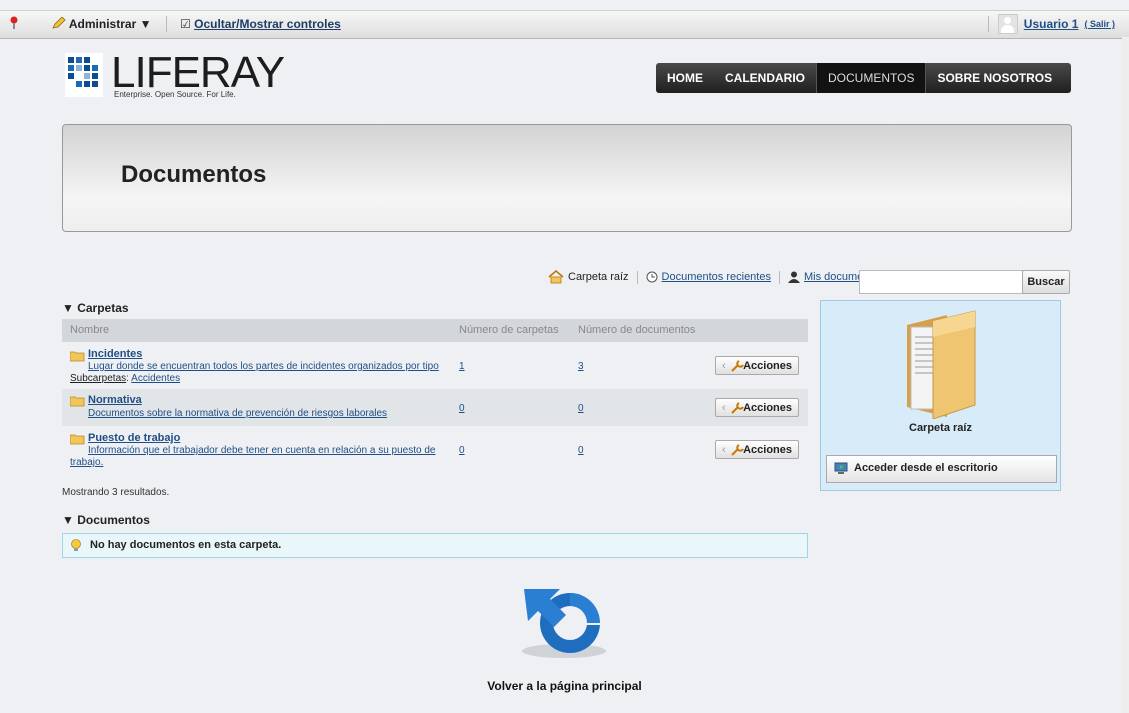  I want to click on folders-section-title: ▼ Carpetas, so click(95, 308).